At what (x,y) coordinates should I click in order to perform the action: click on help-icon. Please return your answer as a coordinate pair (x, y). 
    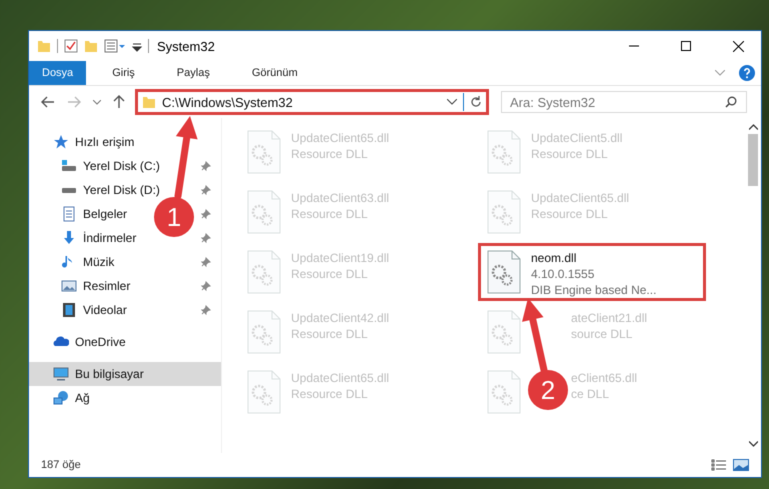
    Looking at the image, I should click on (747, 73).